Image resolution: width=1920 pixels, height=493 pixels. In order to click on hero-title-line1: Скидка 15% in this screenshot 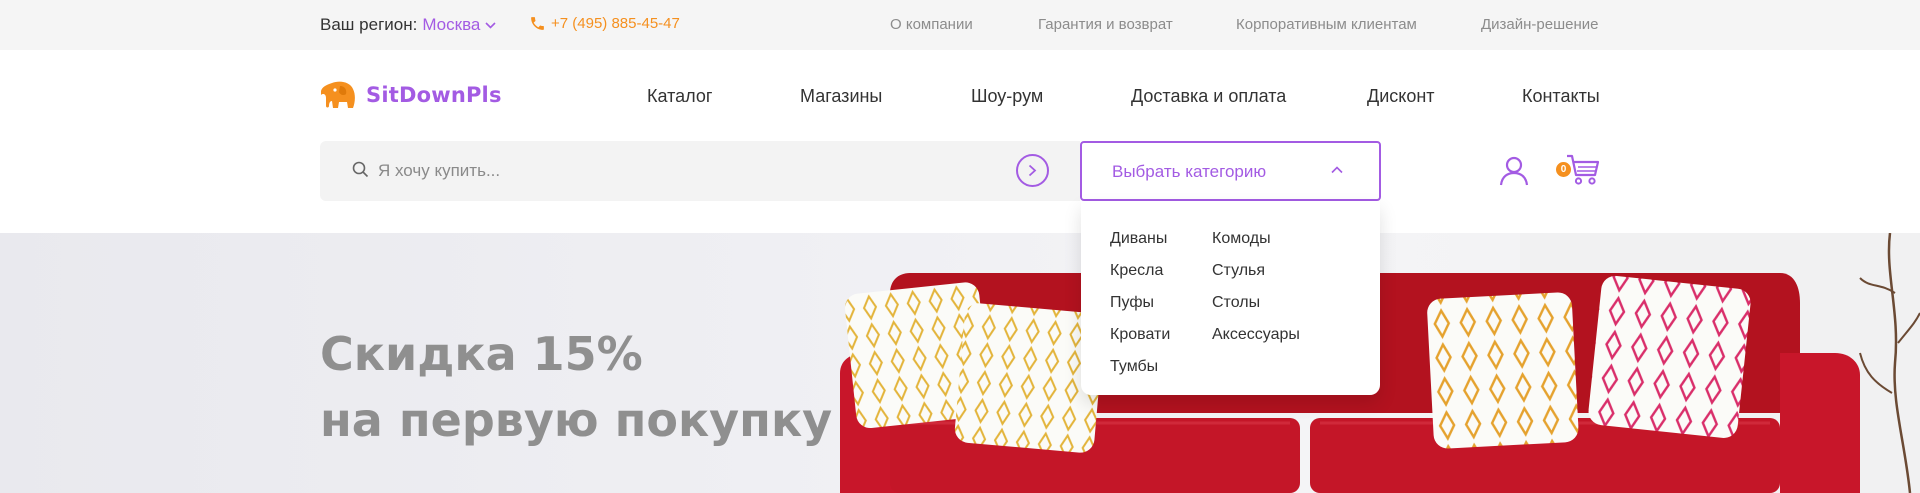, I will do `click(481, 354)`.